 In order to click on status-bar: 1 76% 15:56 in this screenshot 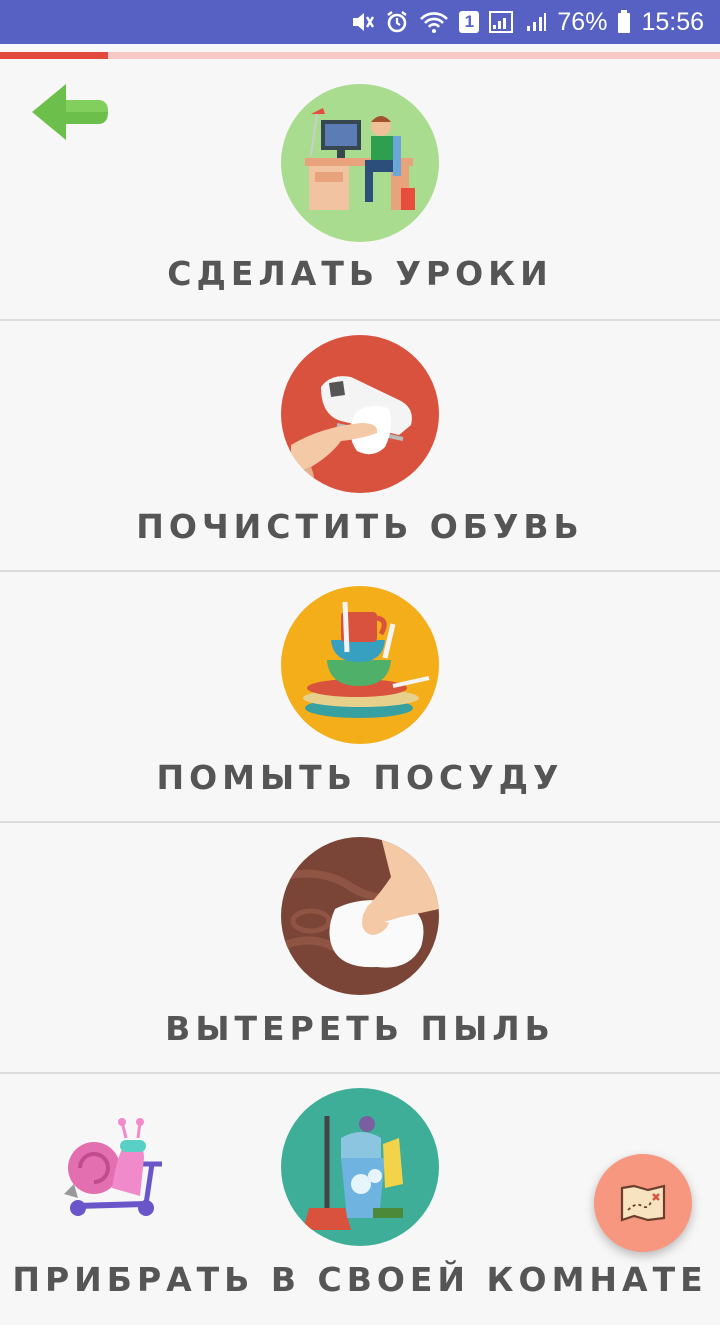, I will do `click(360, 22)`.